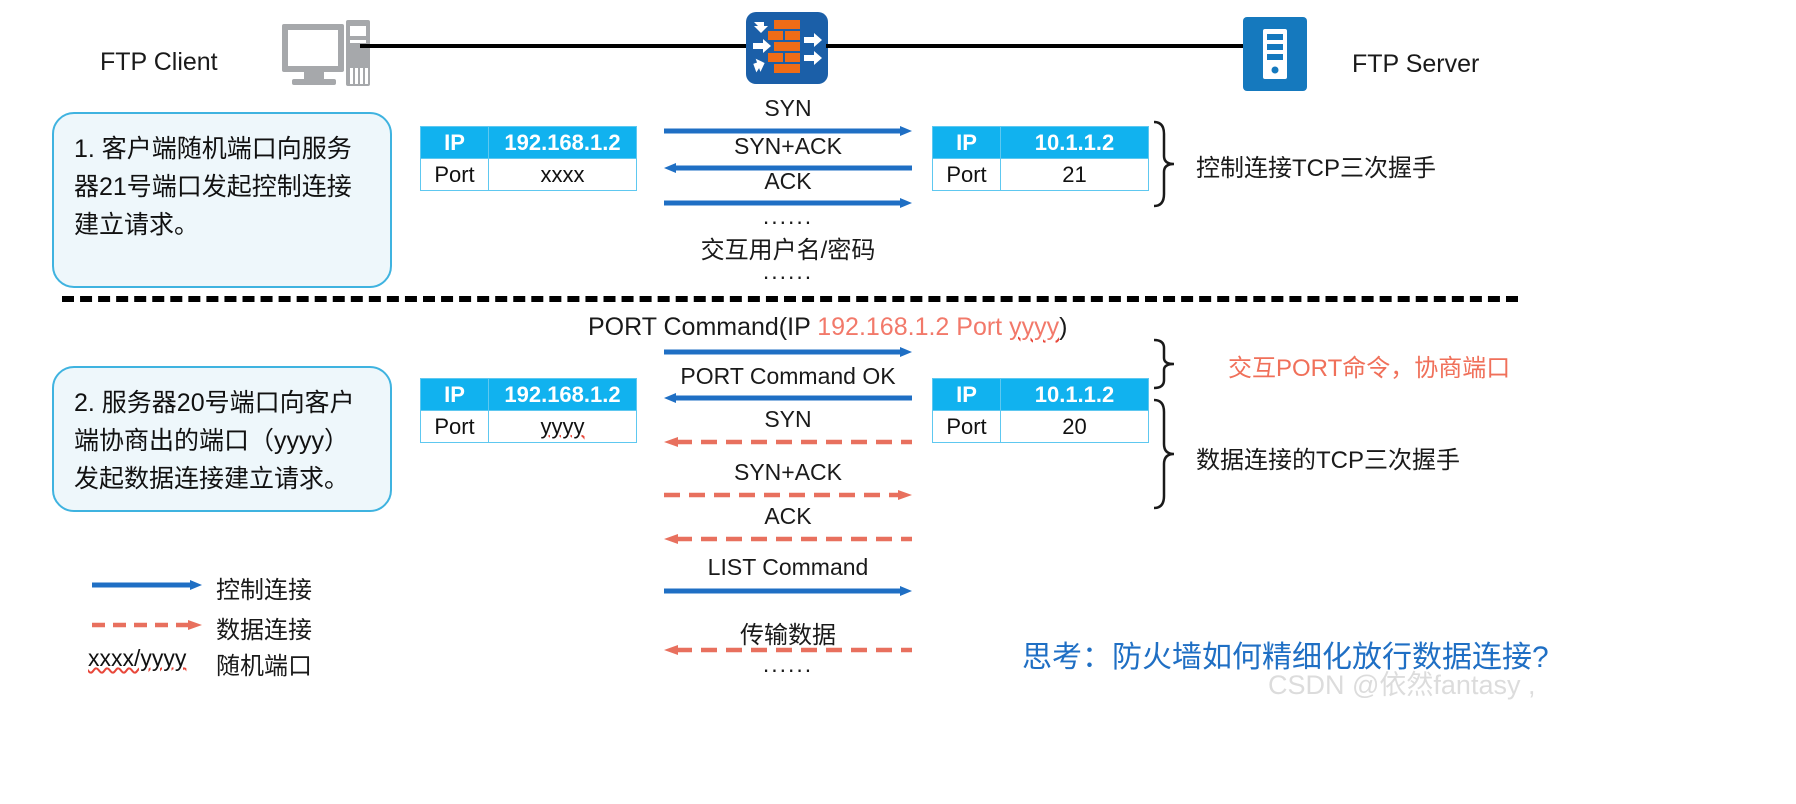 This screenshot has height=804, width=1796. What do you see at coordinates (264, 590) in the screenshot?
I see `legend-label-control-connection: 控制连接` at bounding box center [264, 590].